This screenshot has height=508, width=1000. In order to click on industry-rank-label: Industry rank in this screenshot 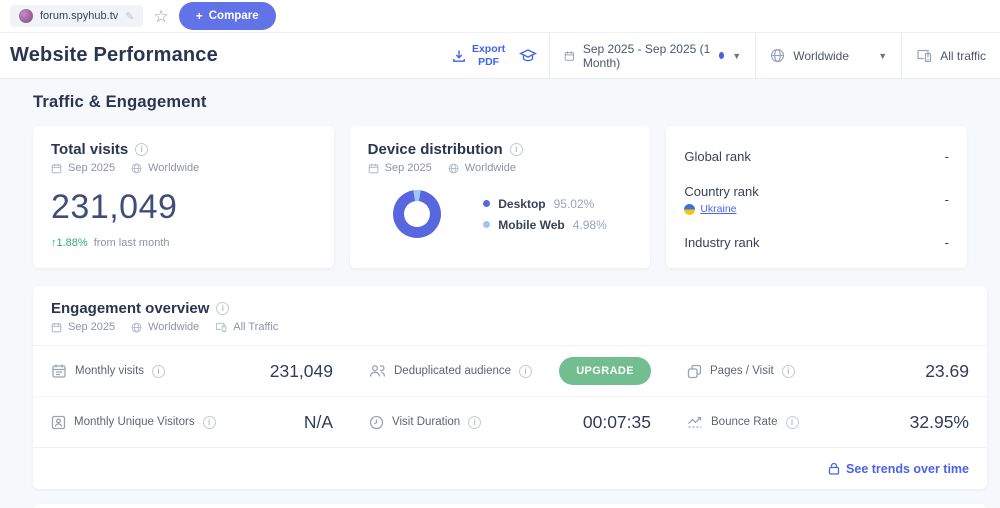, I will do `click(722, 242)`.